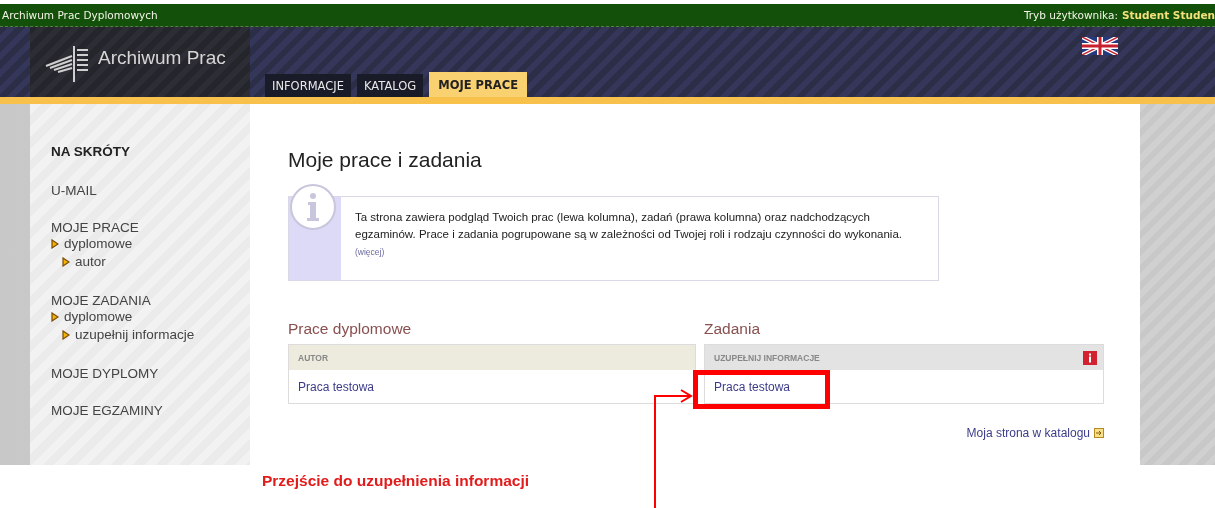 This screenshot has width=1215, height=508. I want to click on group-header: AUTOR, so click(313, 357).